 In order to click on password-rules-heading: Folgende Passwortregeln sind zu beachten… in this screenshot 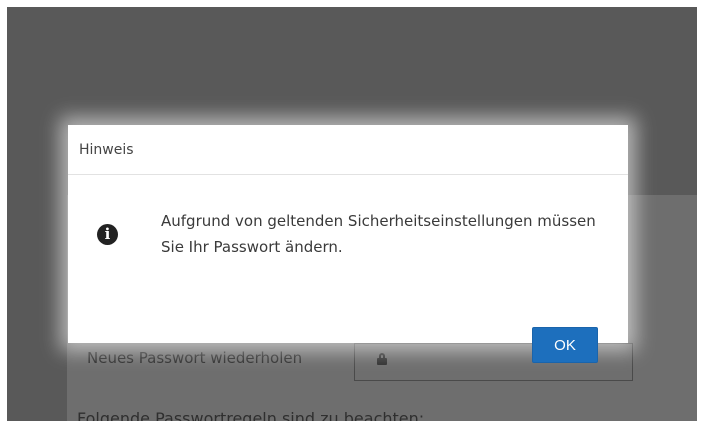, I will do `click(251, 415)`.